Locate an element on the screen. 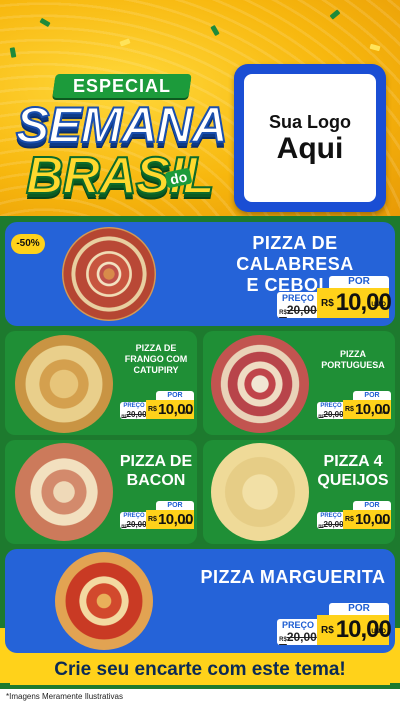  product-name: PIZZA MARGUERITA is located at coordinates (293, 577).